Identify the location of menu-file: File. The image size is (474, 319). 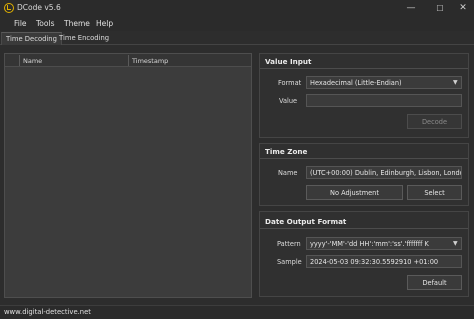
(20, 23).